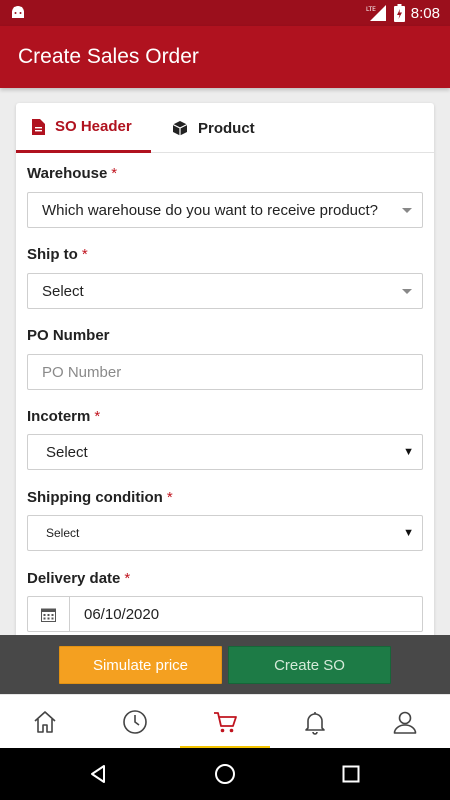 The image size is (450, 800). I want to click on bell-icon, so click(315, 723).